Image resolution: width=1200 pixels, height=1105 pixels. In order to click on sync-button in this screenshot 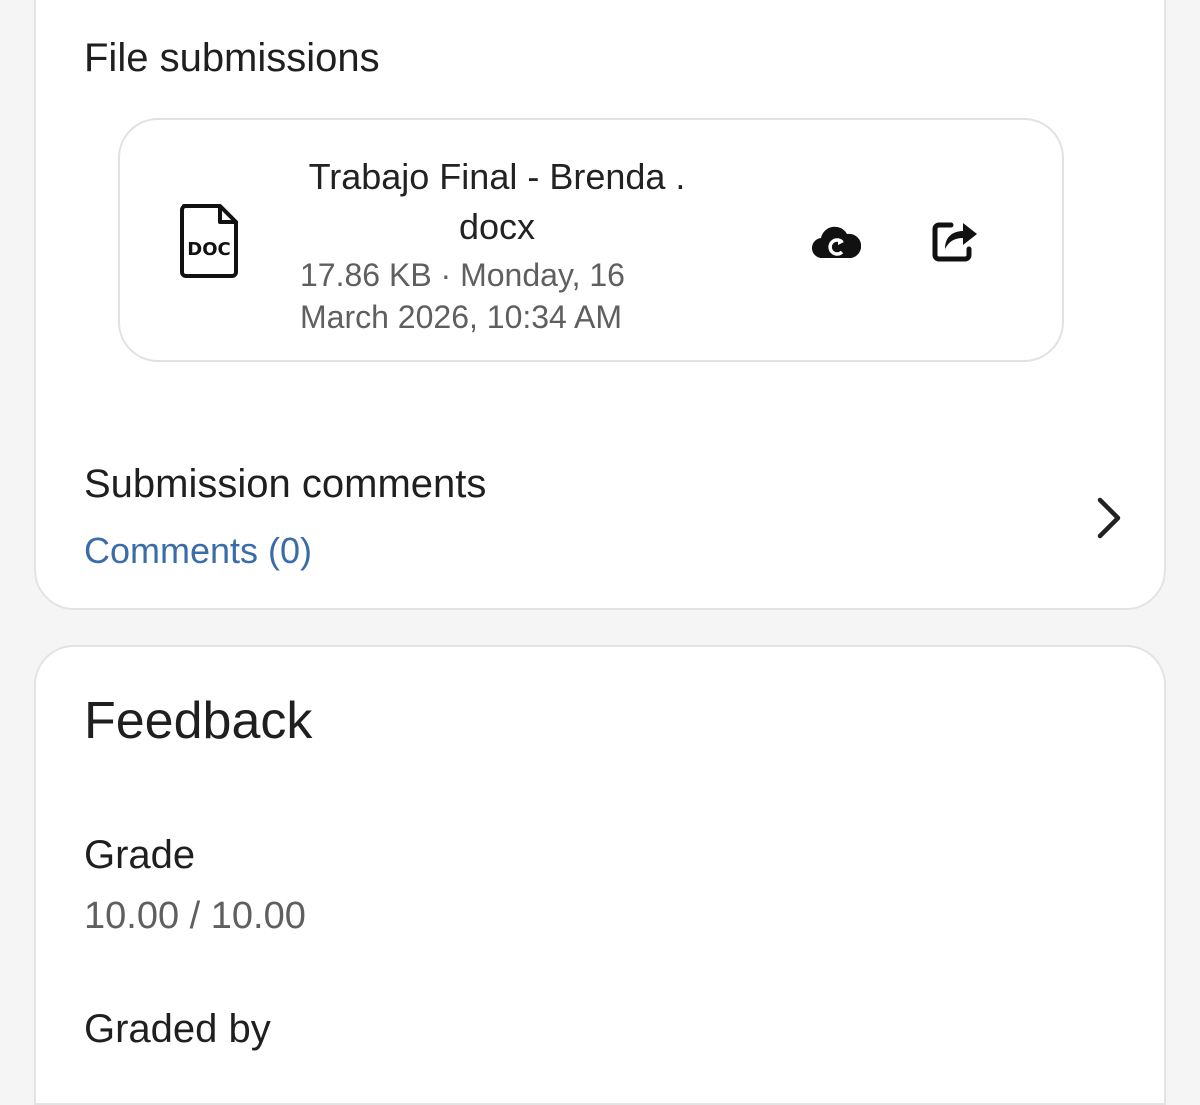, I will do `click(836, 242)`.